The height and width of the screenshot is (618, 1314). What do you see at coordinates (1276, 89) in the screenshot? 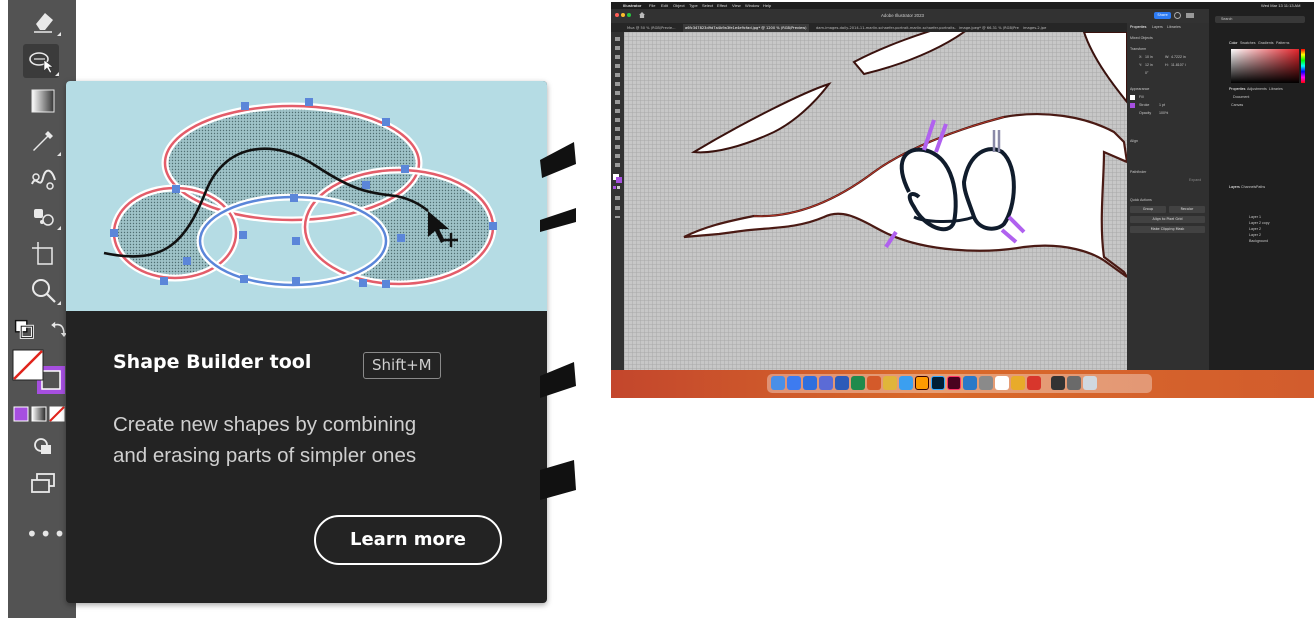
I see `ps-tab-libraries: Libraries` at bounding box center [1276, 89].